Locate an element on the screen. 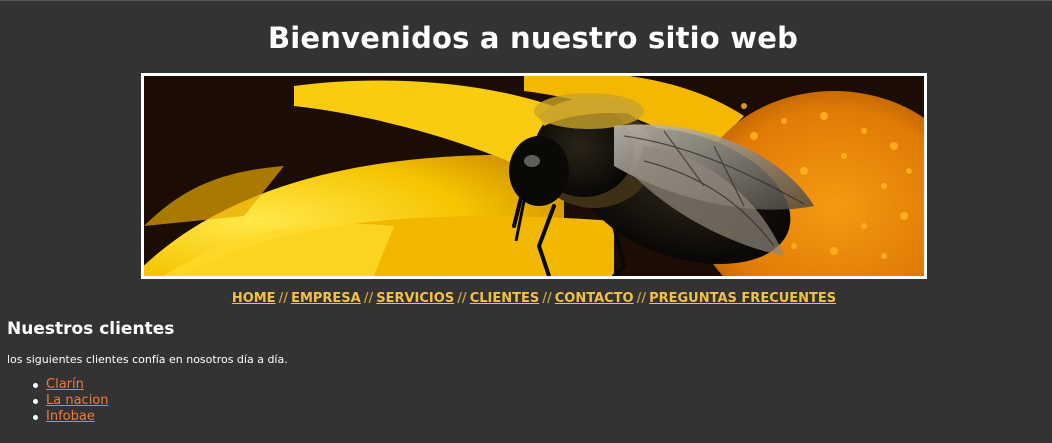 The image size is (1052, 443). nav-link-contacto: CONTACTO is located at coordinates (594, 298).